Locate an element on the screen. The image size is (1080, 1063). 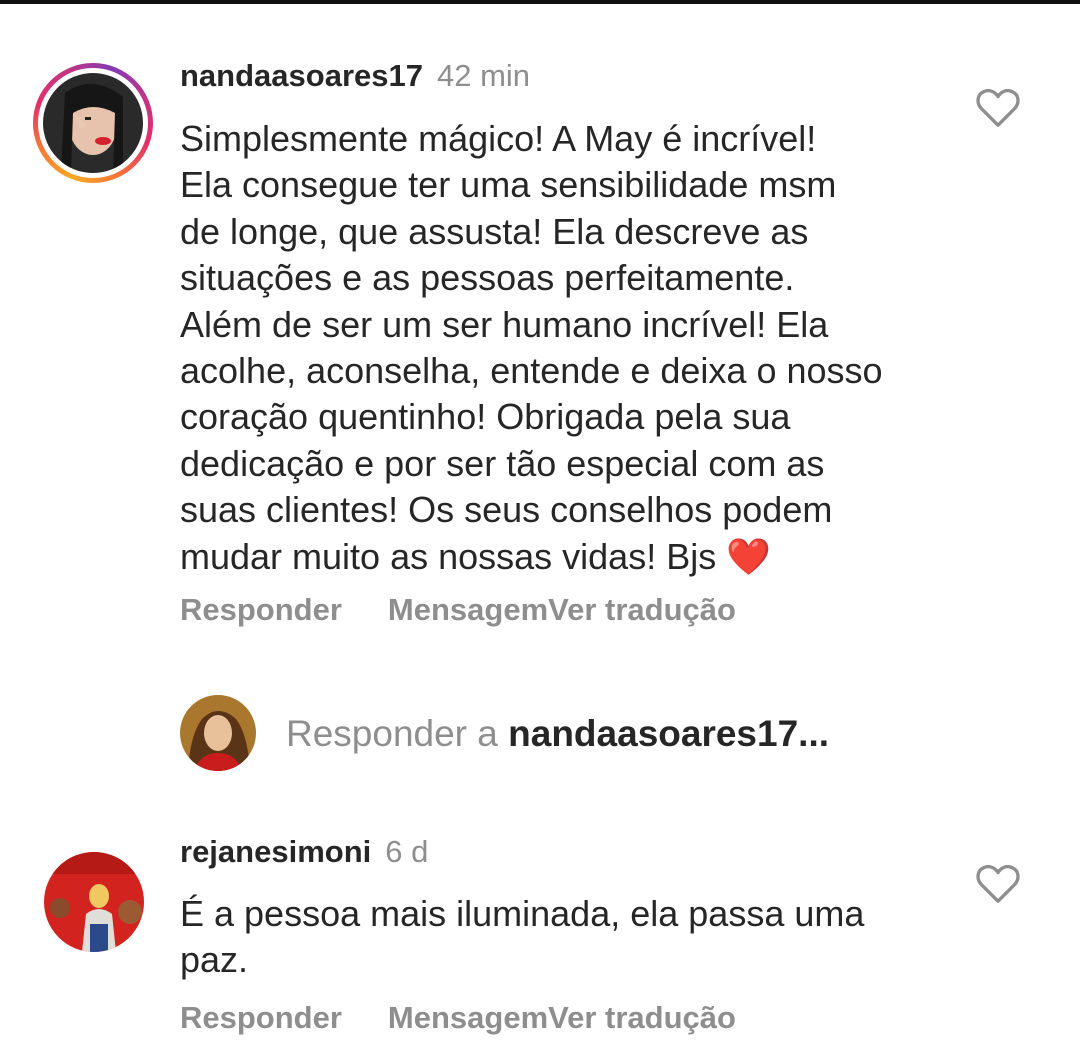
comment-header: nandaasoares17 42 min is located at coordinates (355, 76).